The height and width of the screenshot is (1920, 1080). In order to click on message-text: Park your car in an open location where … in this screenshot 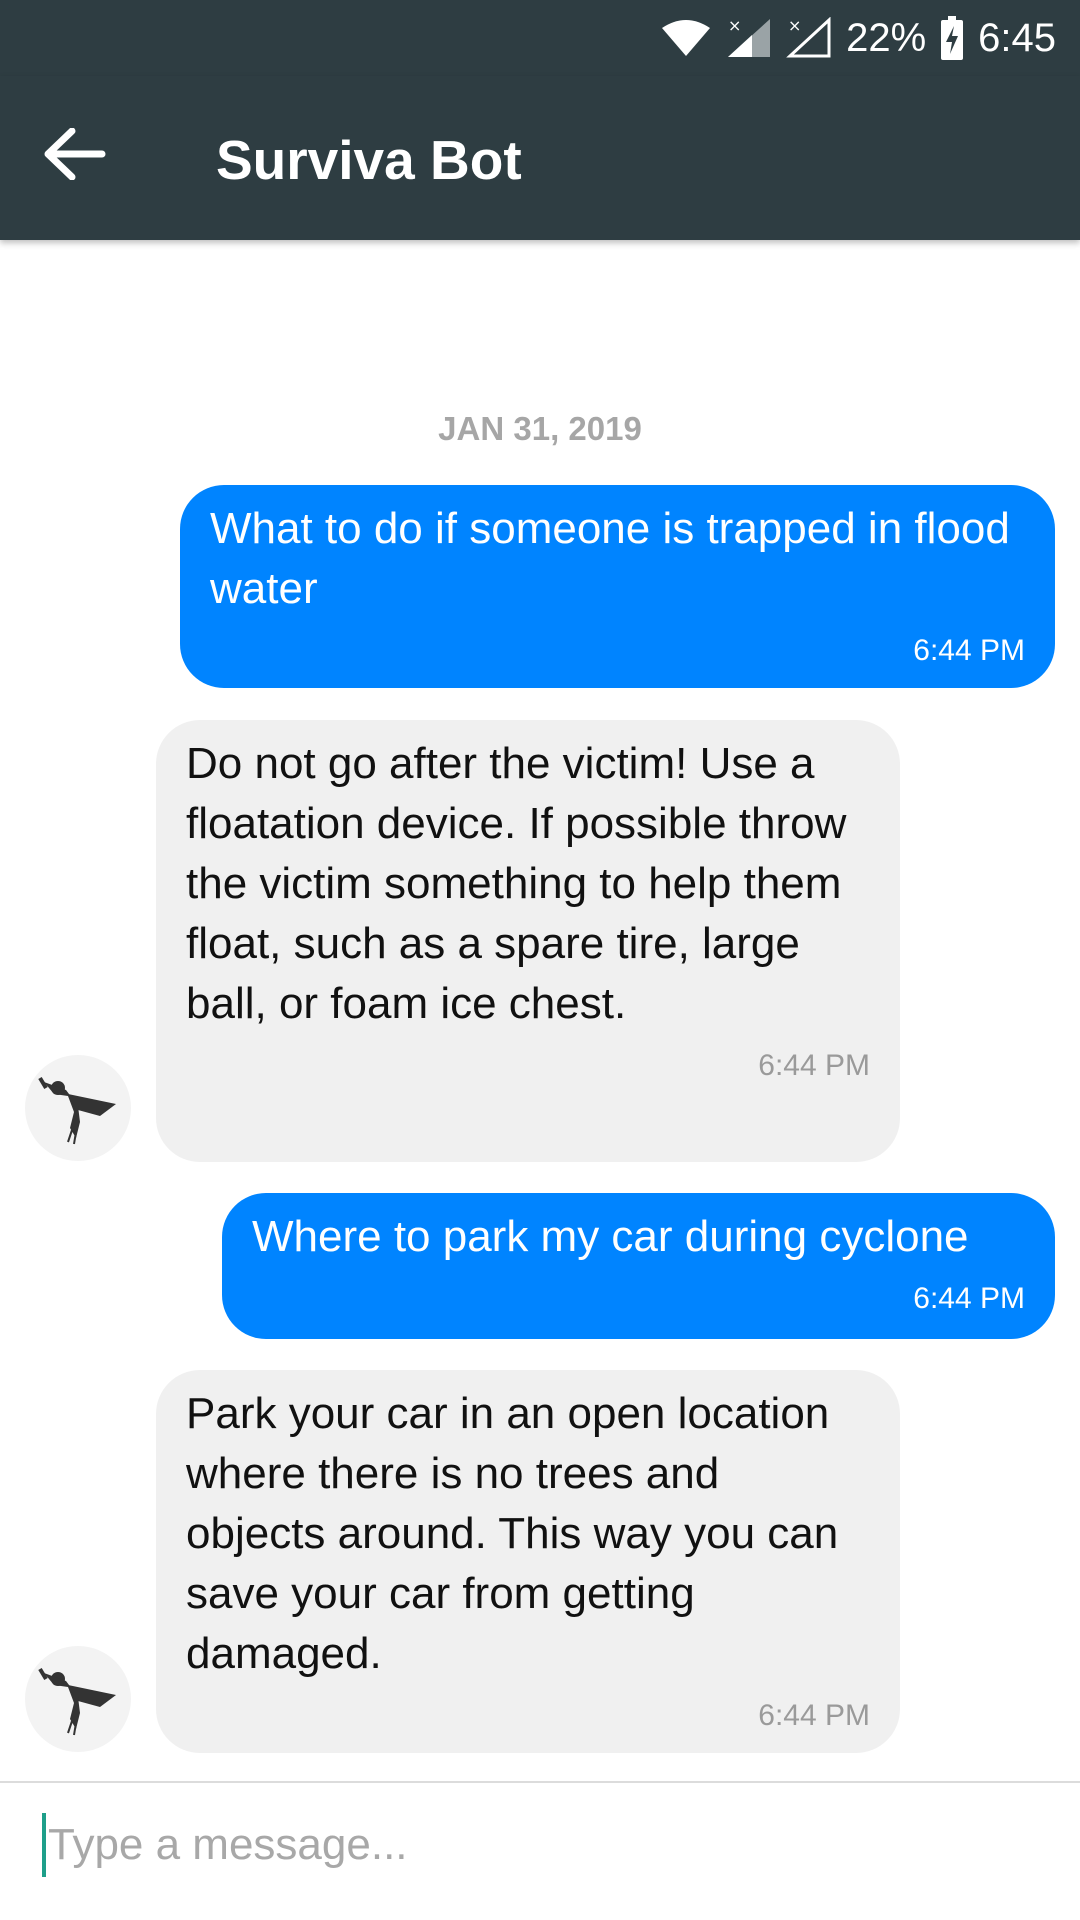, I will do `click(512, 1533)`.